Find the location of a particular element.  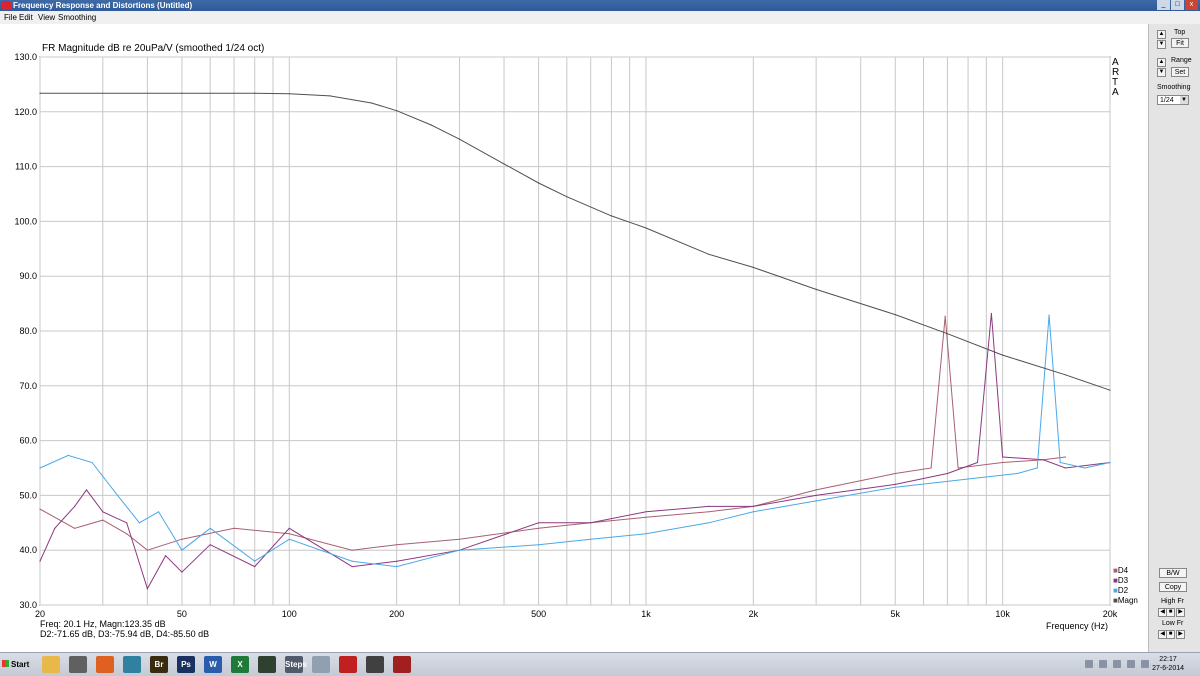

x-tick-label: 50 is located at coordinates (182, 614).